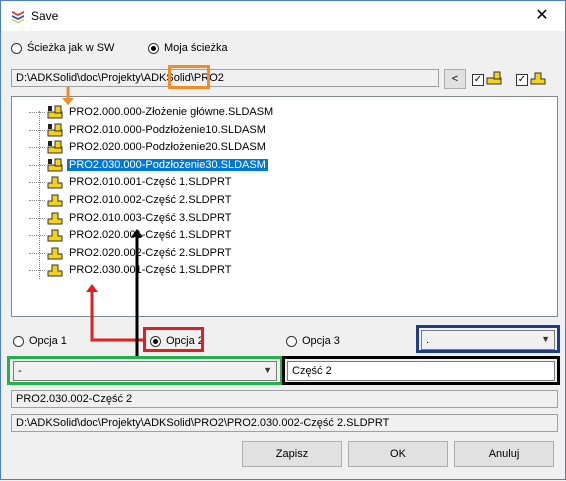  I want to click on name-input-value: Część 2, so click(312, 371).